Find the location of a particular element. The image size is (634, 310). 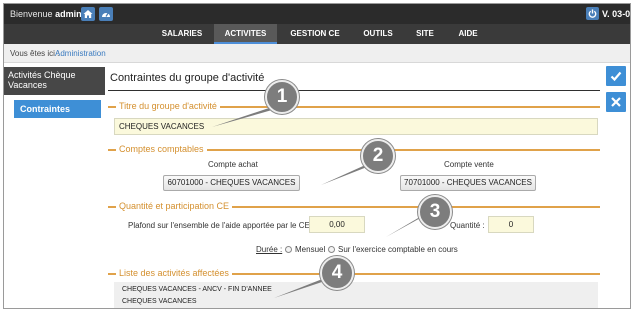

callout-marker-4: 4 is located at coordinates (337, 273).